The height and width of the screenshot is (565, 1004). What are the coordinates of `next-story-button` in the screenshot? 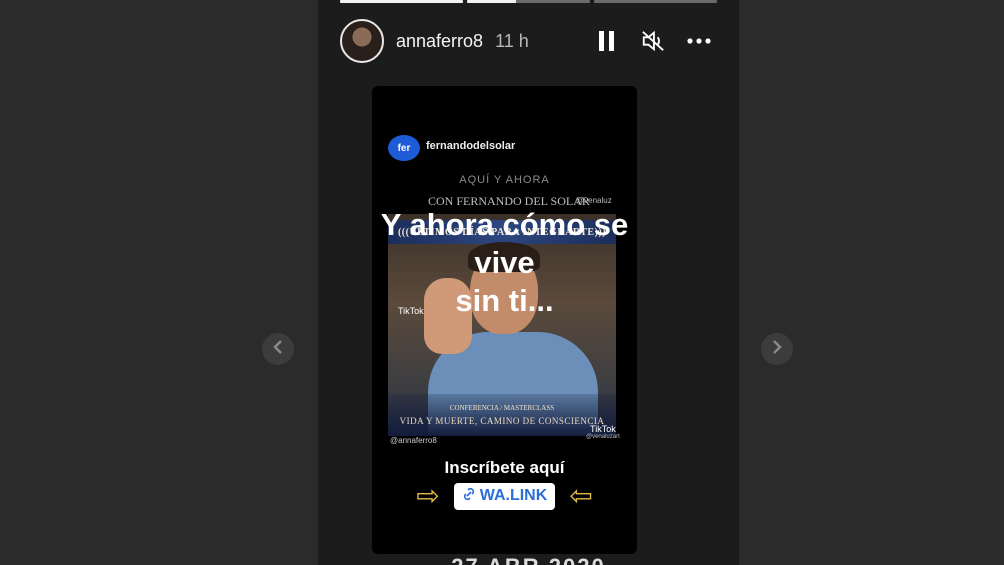 It's located at (777, 349).